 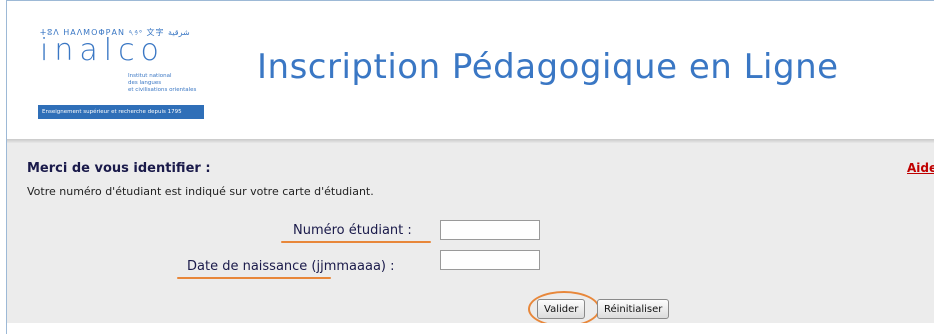 What do you see at coordinates (150, 76) in the screenshot?
I see `logo-subtitle-line-1: Institut national` at bounding box center [150, 76].